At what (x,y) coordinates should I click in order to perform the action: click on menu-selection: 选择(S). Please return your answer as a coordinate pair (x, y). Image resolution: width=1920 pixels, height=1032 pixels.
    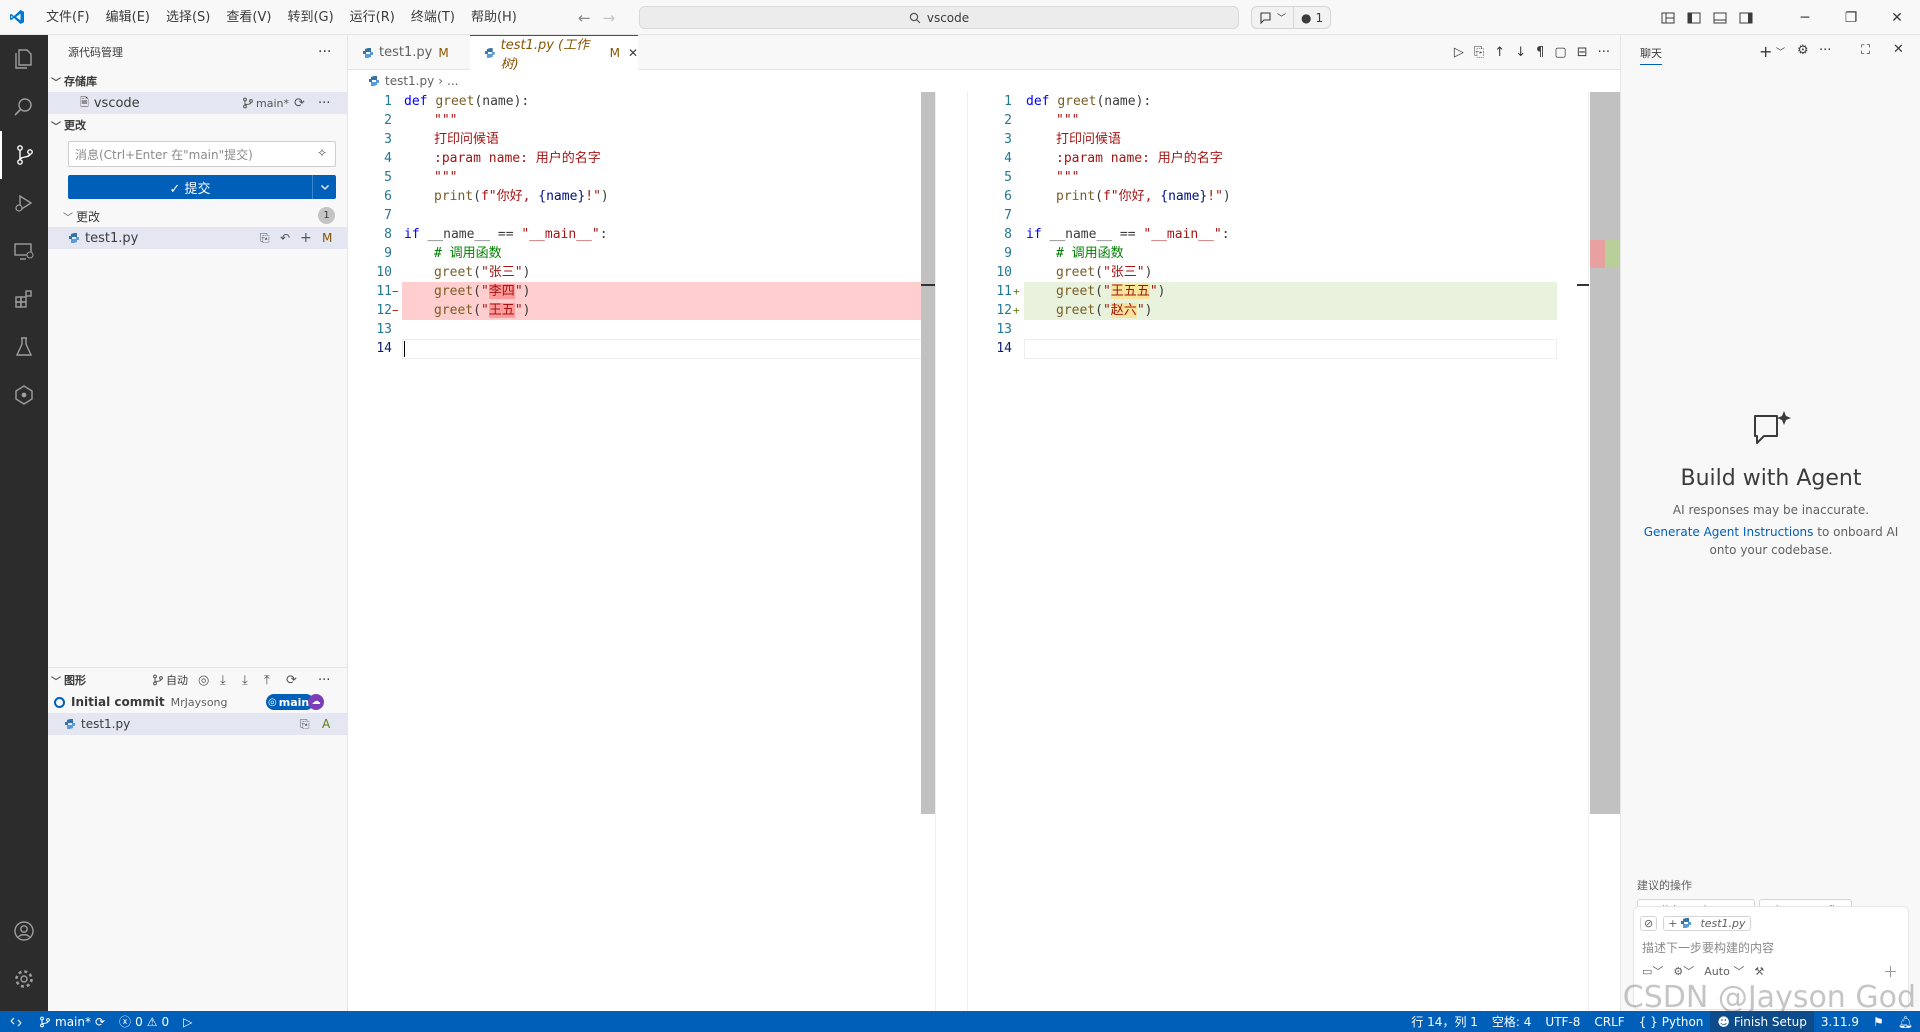
    Looking at the image, I should click on (188, 17).